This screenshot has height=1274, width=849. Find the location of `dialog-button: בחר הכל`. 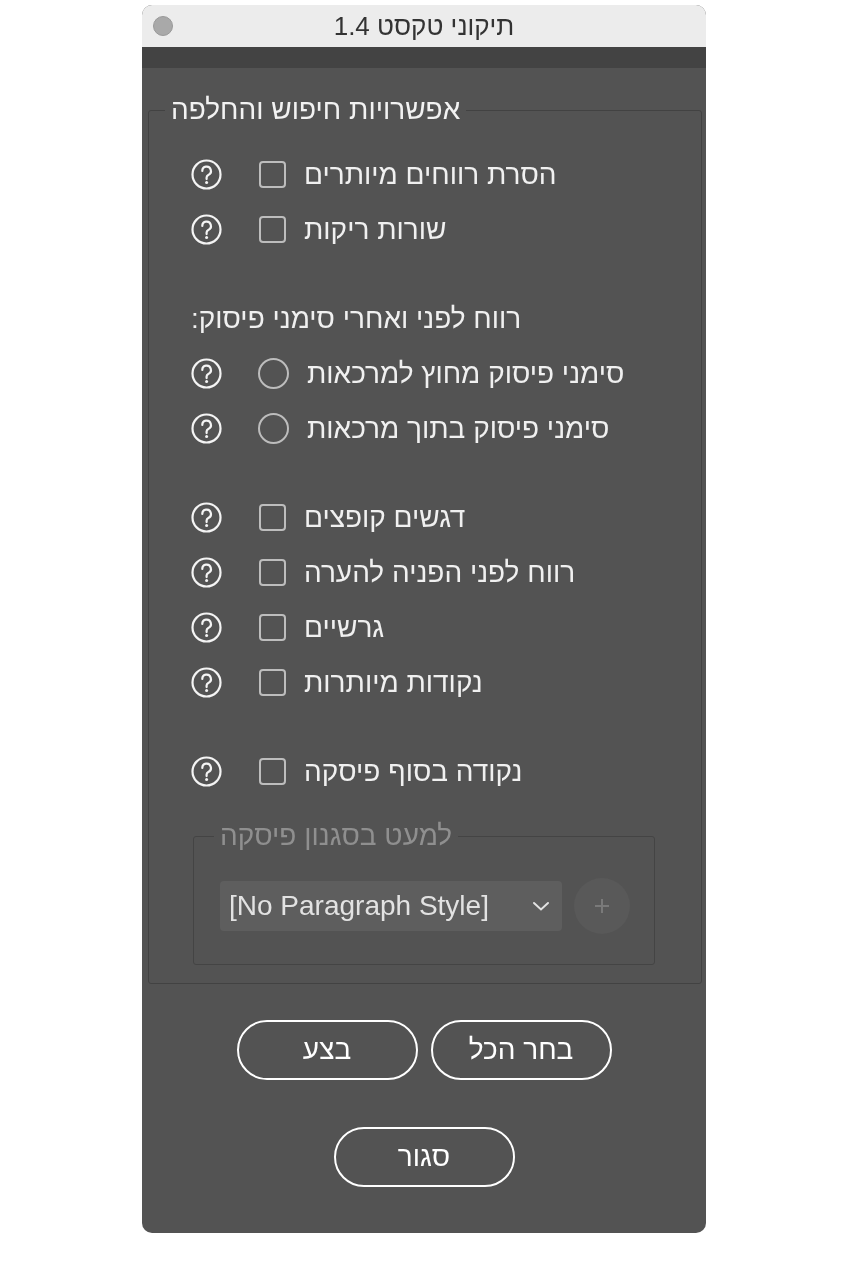

dialog-button: בחר הכל is located at coordinates (521, 1050).